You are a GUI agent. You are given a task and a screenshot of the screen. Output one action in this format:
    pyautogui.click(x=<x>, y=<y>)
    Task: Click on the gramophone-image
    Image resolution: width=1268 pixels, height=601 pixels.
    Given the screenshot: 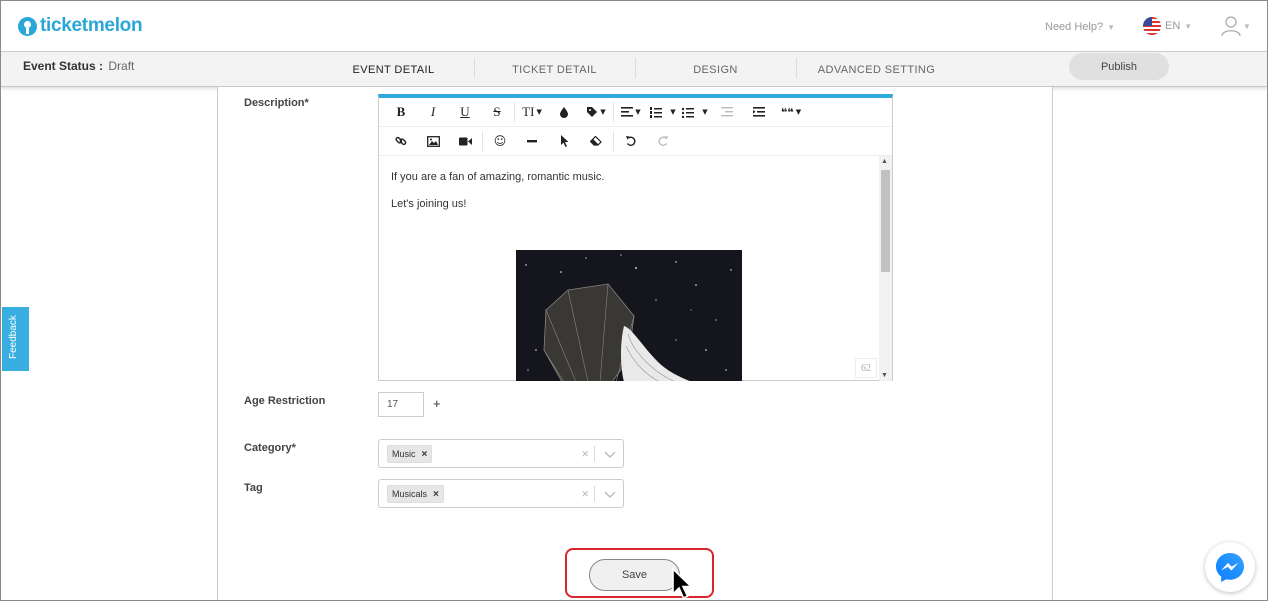 What is the action you would take?
    pyautogui.click(x=629, y=315)
    